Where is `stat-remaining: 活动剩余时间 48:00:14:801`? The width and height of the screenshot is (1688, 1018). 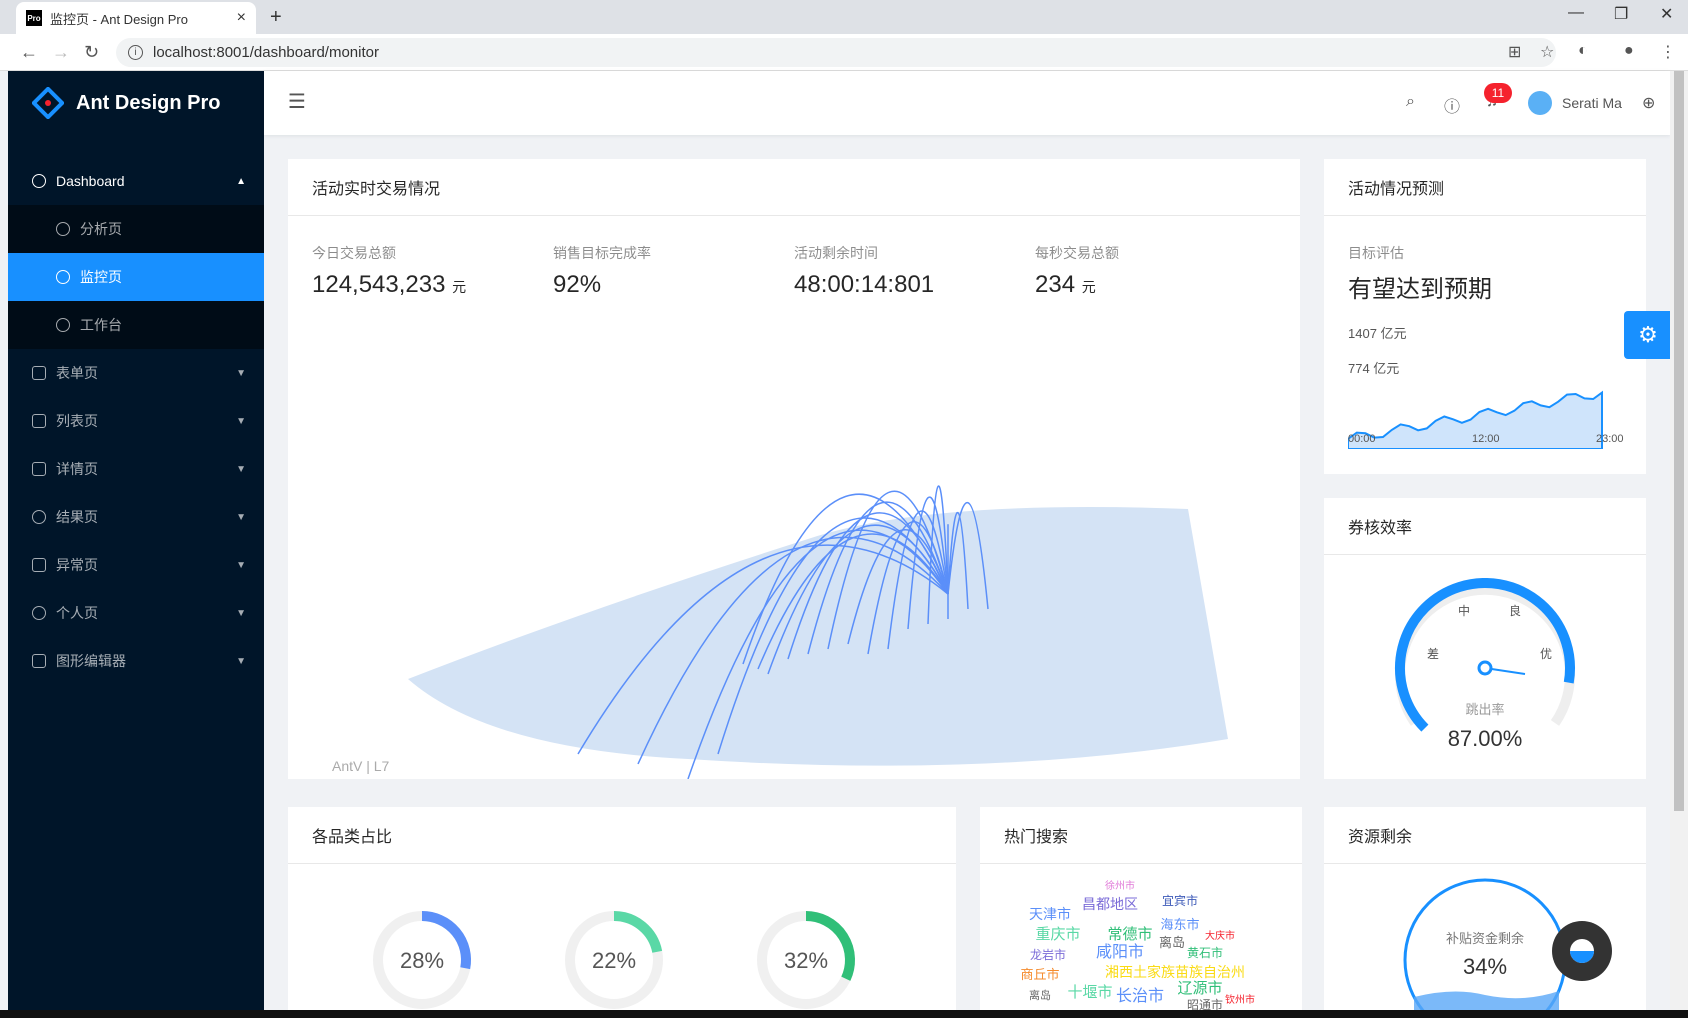 stat-remaining: 活动剩余时间 48:00:14:801 is located at coordinates (864, 271).